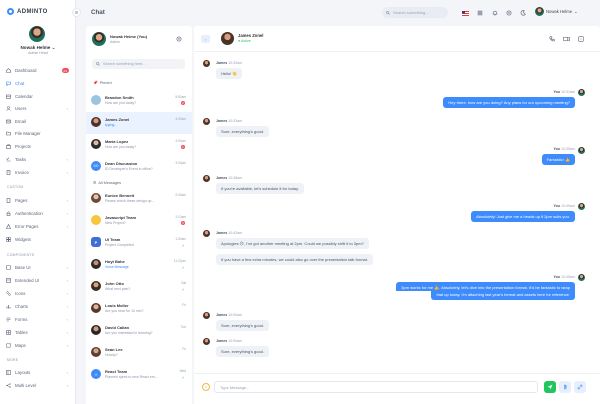 The height and width of the screenshot is (404, 600). I want to click on sidebar-item-extended-ui: Extended UI ›, so click(38, 280).